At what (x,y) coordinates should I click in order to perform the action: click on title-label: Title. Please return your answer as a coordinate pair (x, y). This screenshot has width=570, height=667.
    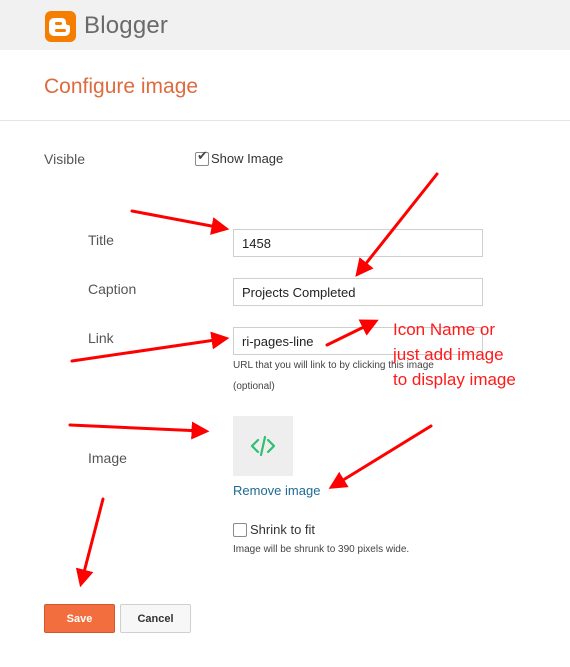
    Looking at the image, I should click on (101, 240).